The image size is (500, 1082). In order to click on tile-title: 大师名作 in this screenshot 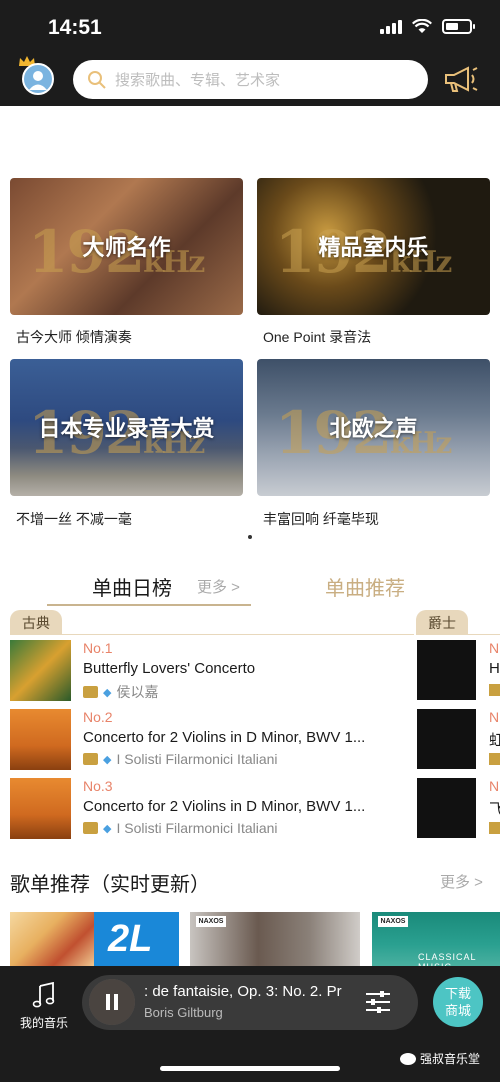, I will do `click(126, 248)`.